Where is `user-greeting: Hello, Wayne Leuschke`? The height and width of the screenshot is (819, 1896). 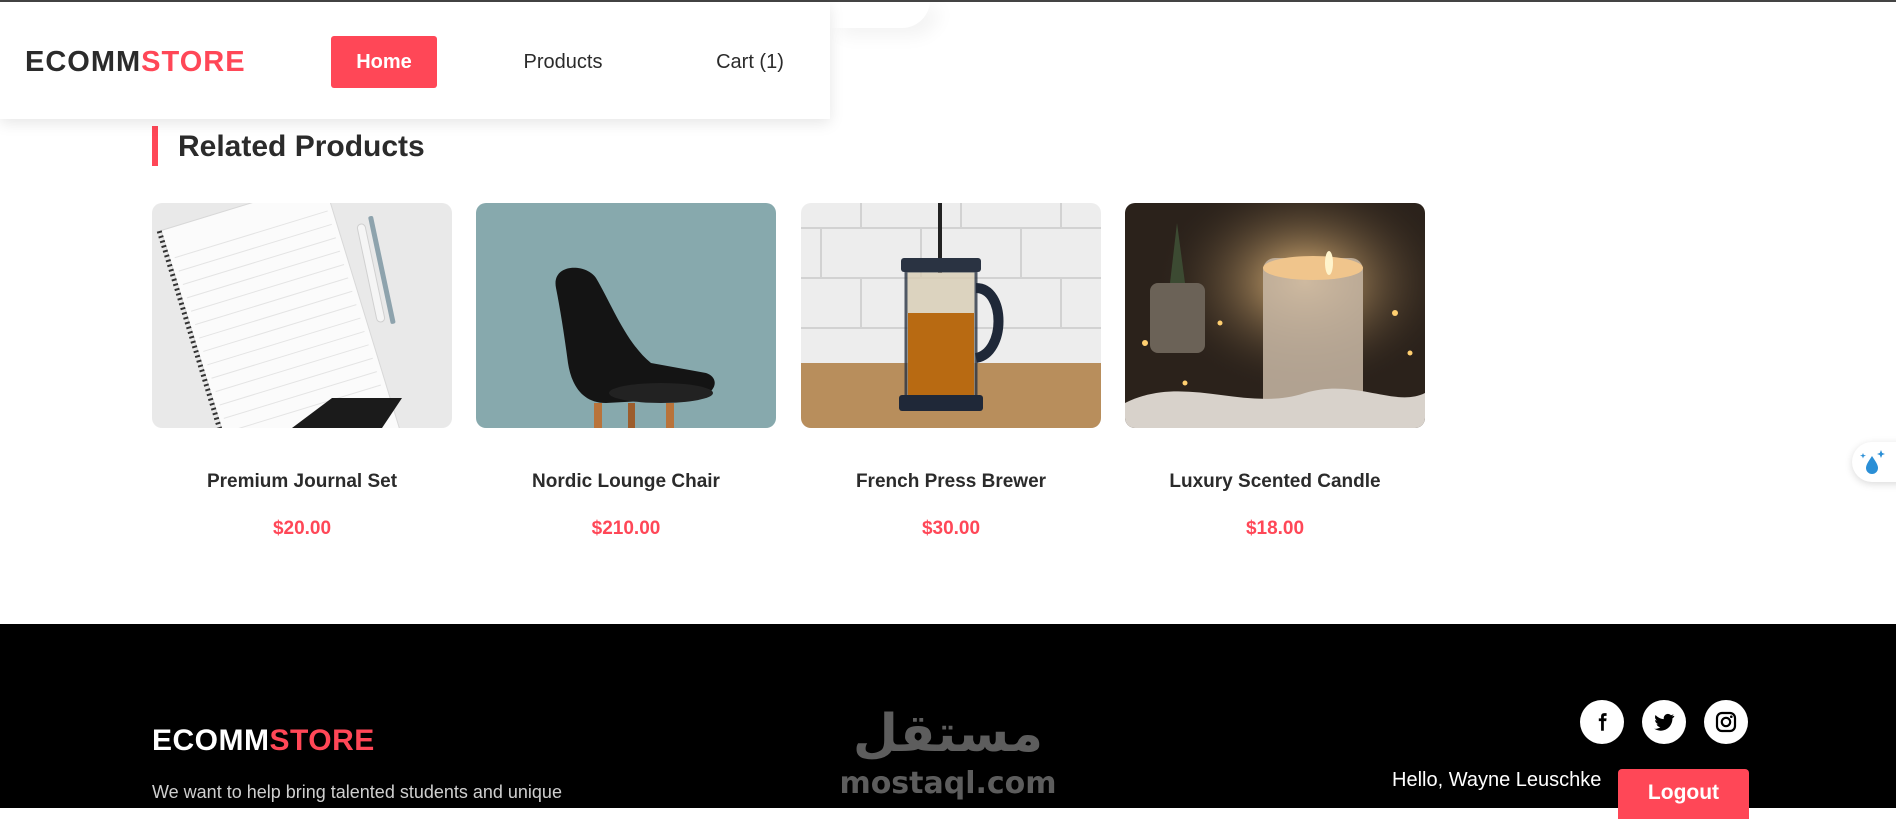 user-greeting: Hello, Wayne Leuschke is located at coordinates (1497, 780).